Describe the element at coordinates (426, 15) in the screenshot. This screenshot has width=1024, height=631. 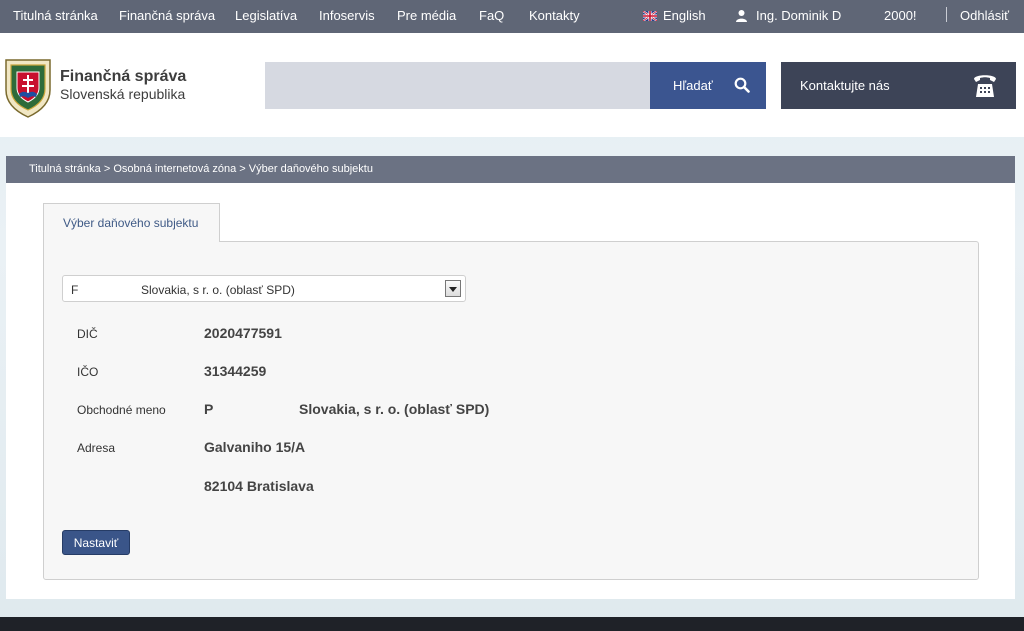
I see `nav-pre-media: Pre média` at that location.